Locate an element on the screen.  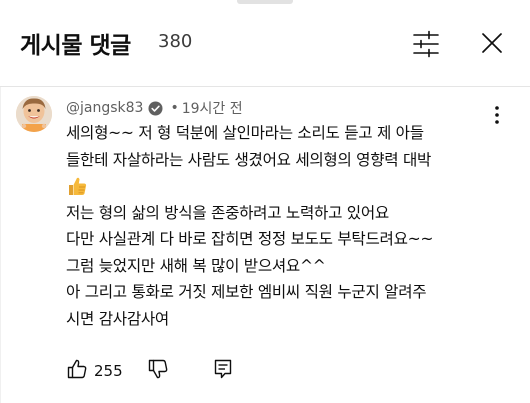
verified-check-icon is located at coordinates (155, 108).